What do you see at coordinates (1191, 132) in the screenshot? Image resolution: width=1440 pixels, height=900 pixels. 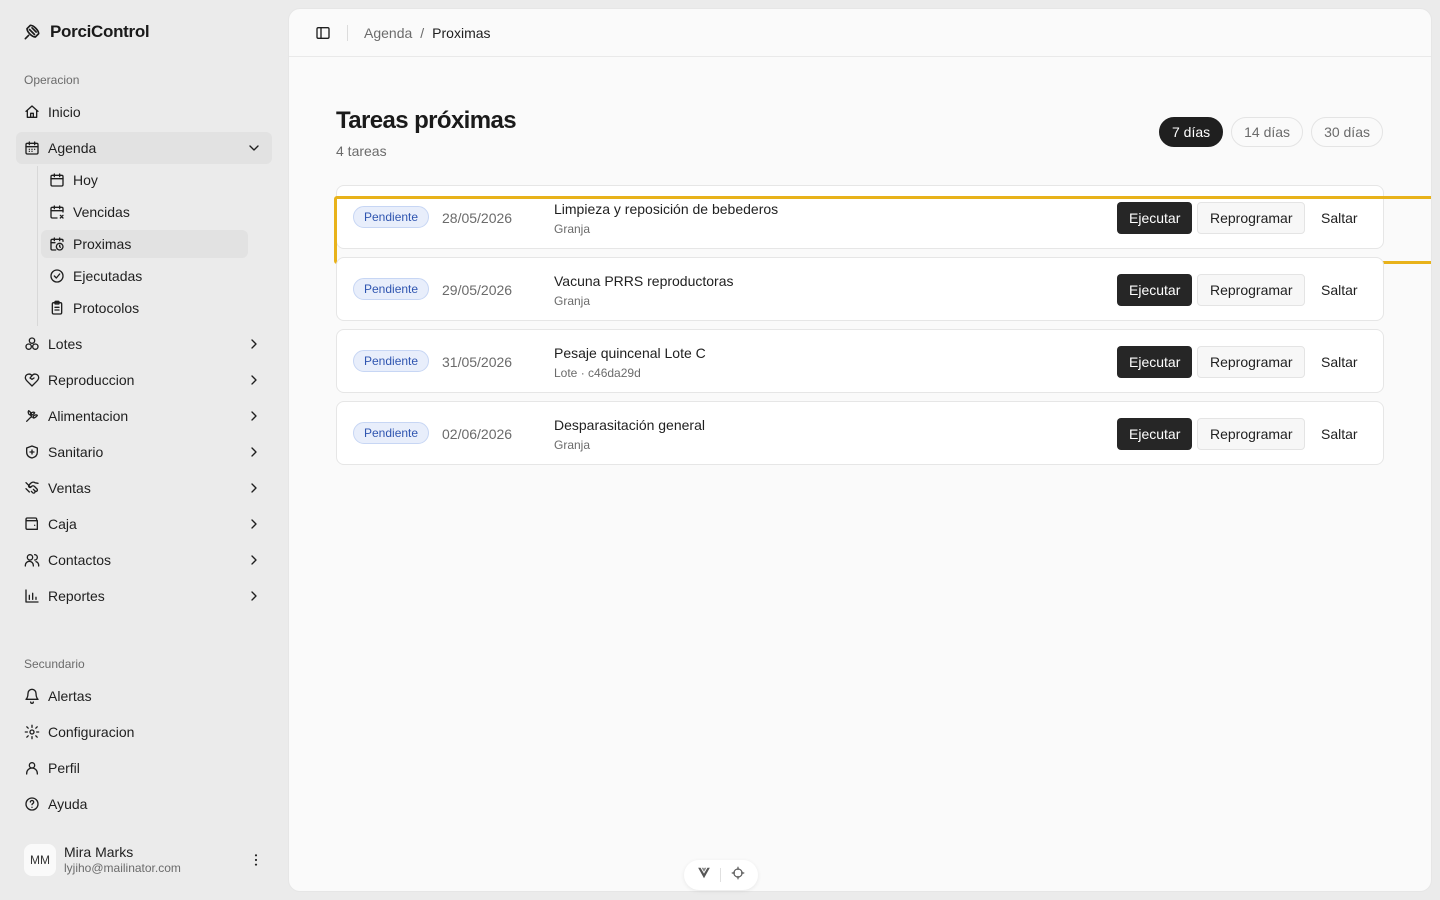 I see `range-7-days-button: 7 días` at bounding box center [1191, 132].